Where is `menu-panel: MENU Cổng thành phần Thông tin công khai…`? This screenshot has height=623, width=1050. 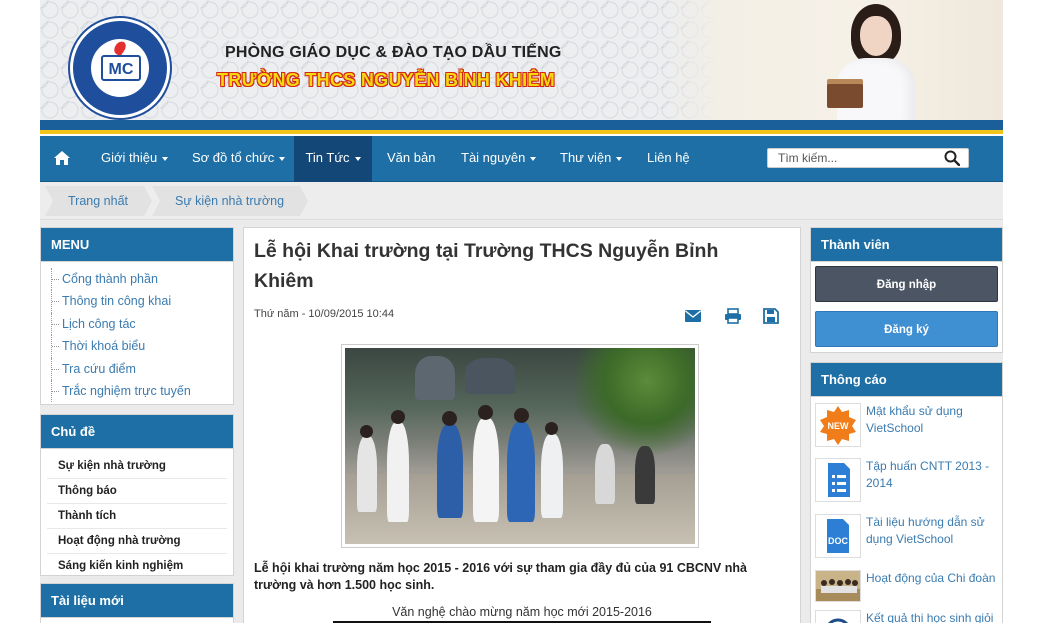
menu-panel: MENU Cổng thành phần Thông tin công khai… is located at coordinates (137, 316).